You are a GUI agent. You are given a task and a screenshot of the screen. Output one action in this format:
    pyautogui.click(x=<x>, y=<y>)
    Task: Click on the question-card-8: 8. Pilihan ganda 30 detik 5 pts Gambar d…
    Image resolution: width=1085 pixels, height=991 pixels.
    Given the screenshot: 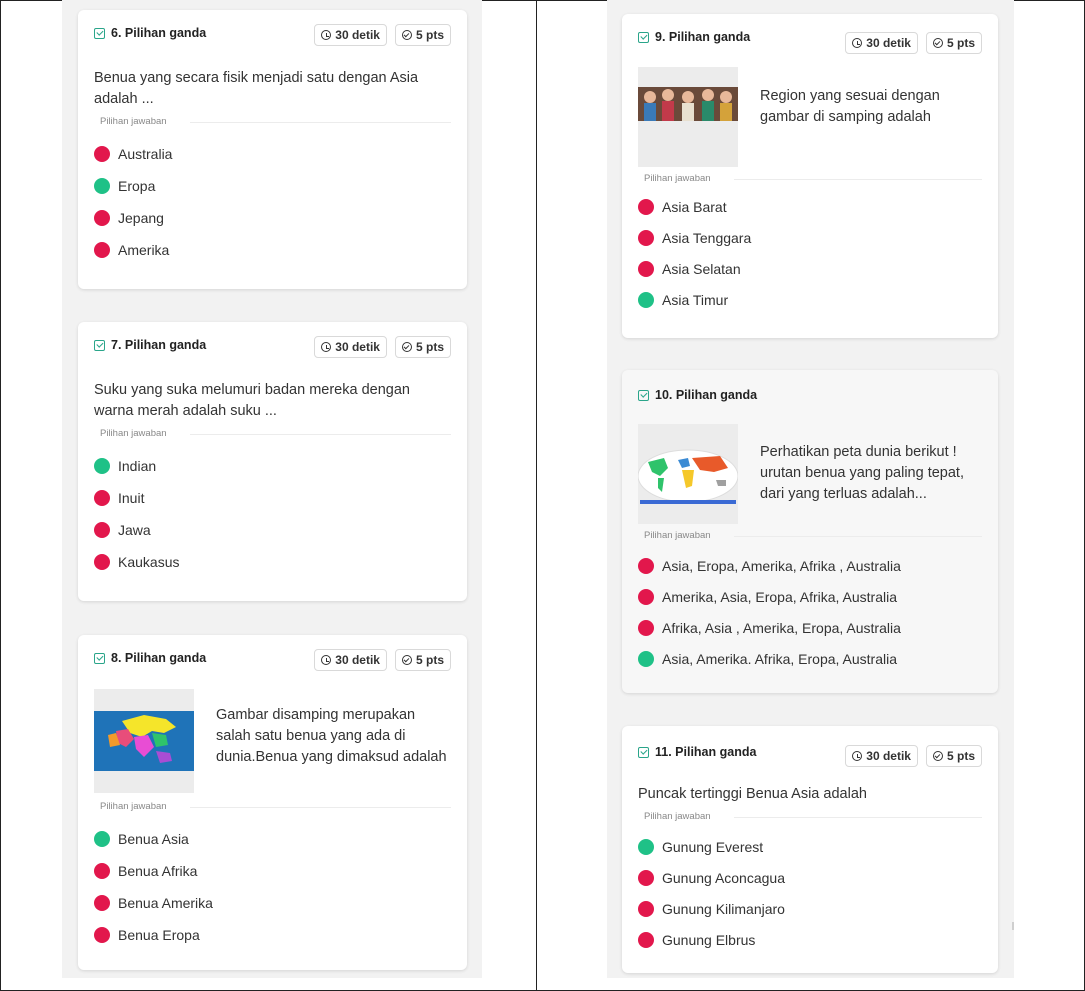 What is the action you would take?
    pyautogui.click(x=272, y=802)
    